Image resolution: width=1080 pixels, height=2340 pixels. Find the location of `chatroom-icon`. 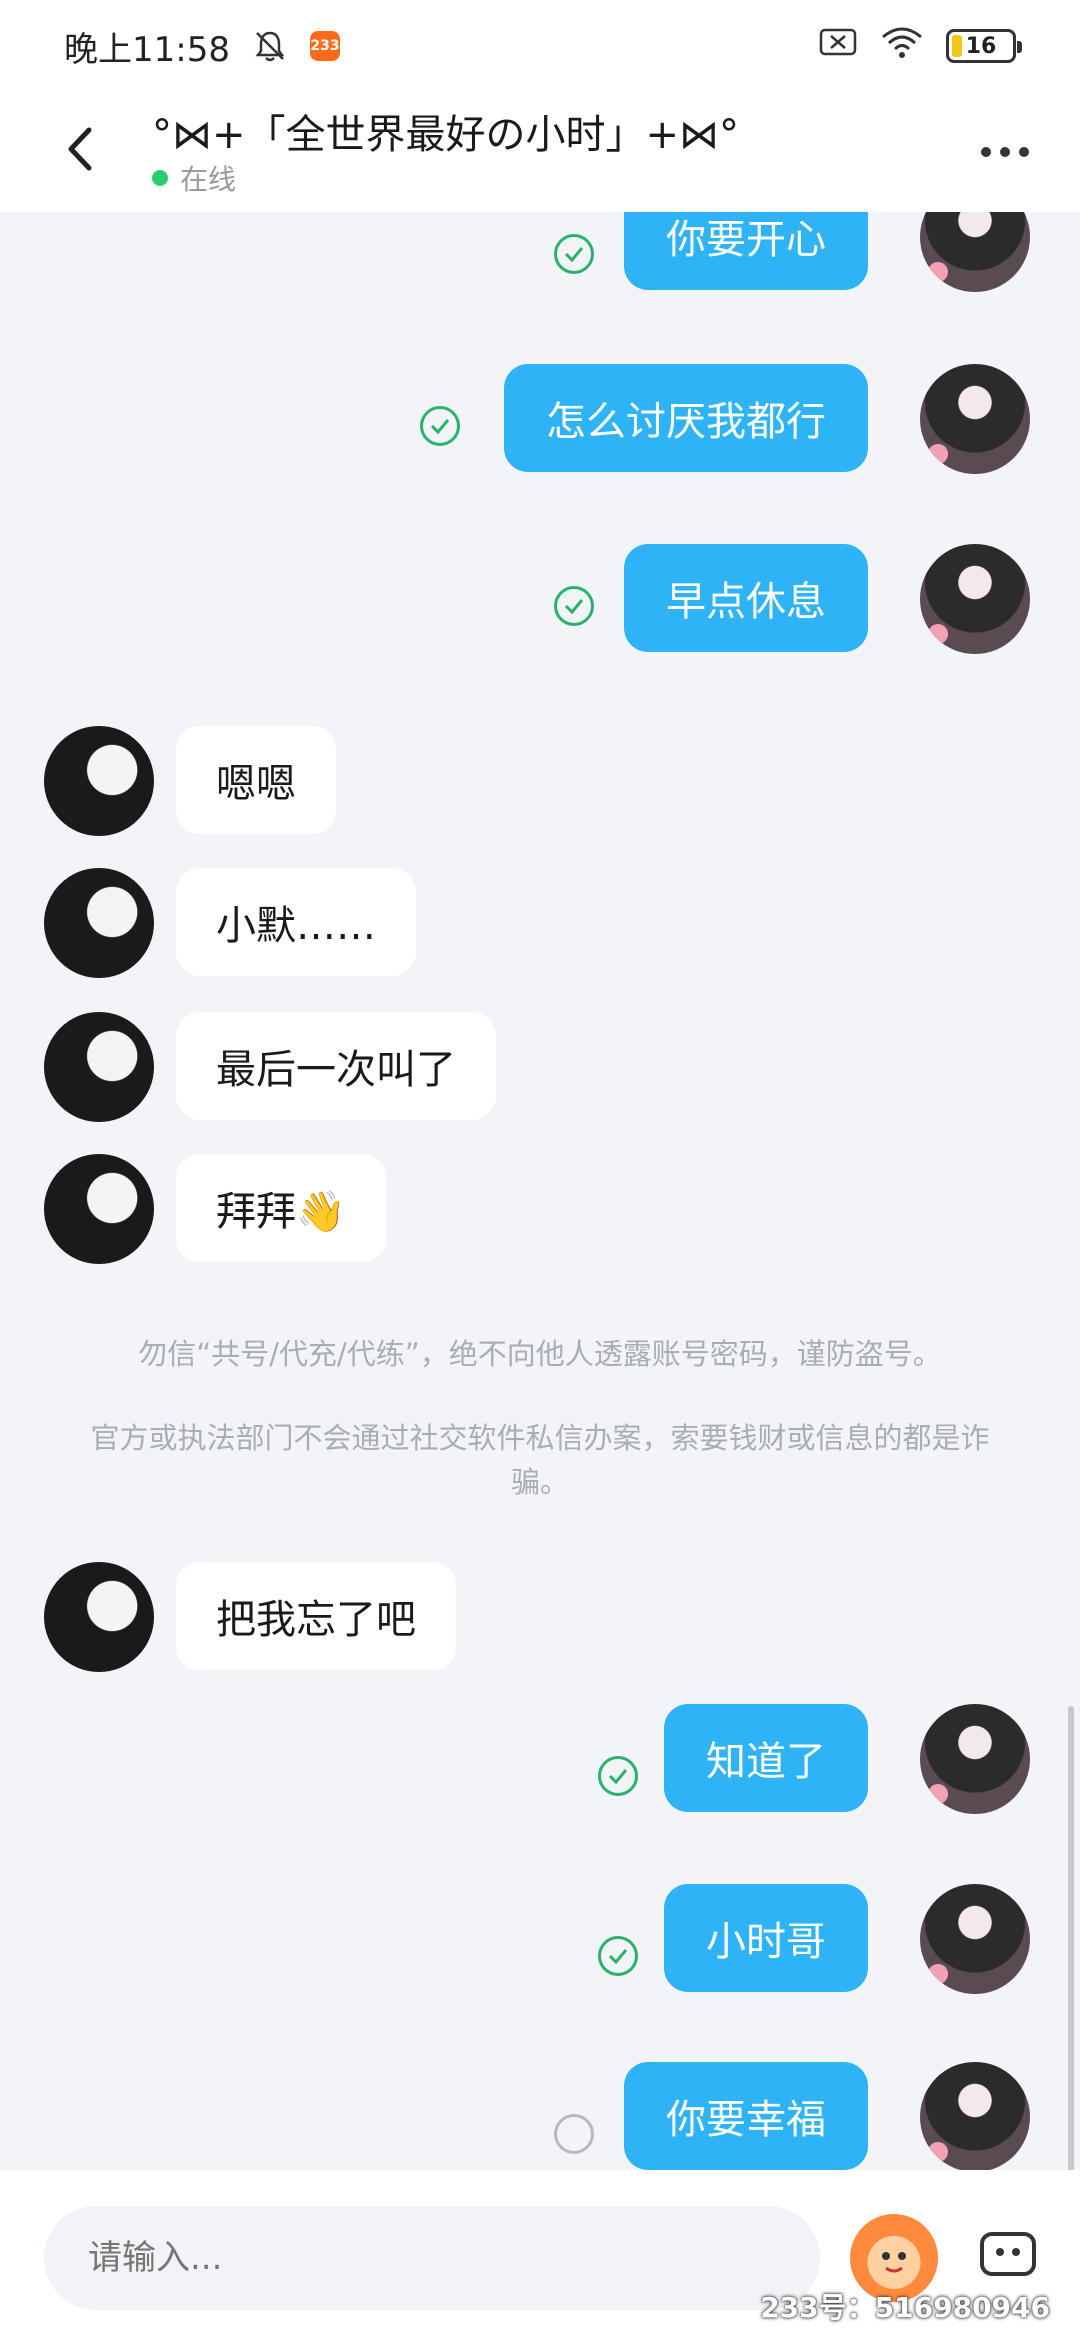

chatroom-icon is located at coordinates (1008, 2254).